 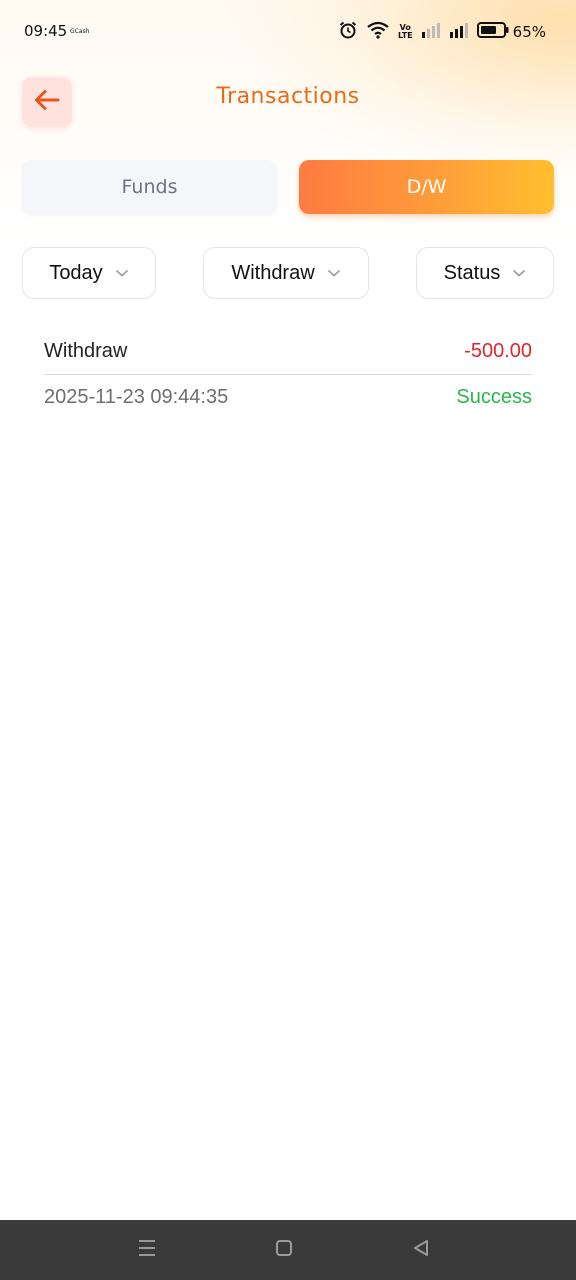 What do you see at coordinates (459, 32) in the screenshot?
I see `signal-icon-sim2` at bounding box center [459, 32].